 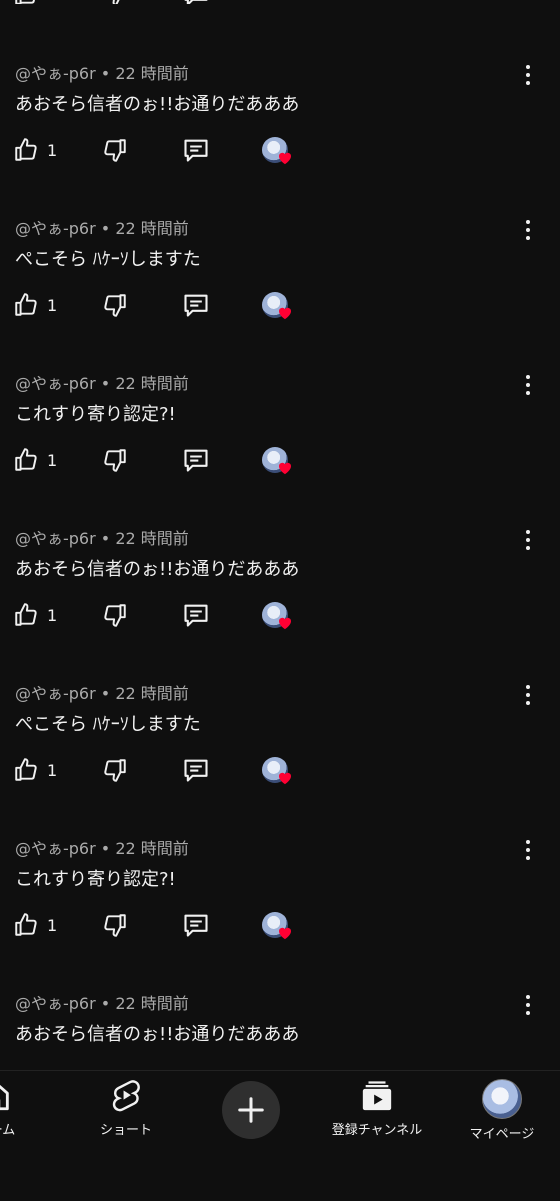 What do you see at coordinates (280, 2) in the screenshot?
I see `clipped-actions-row` at bounding box center [280, 2].